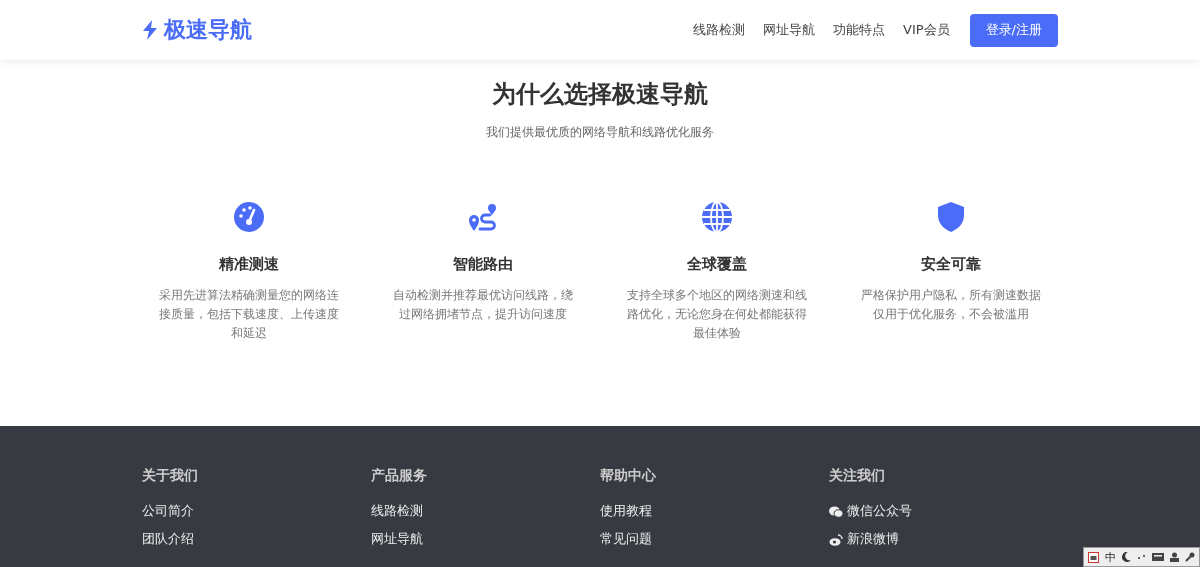 Image resolution: width=1200 pixels, height=567 pixels. I want to click on section-title: 为什么选择极速导航, so click(600, 94).